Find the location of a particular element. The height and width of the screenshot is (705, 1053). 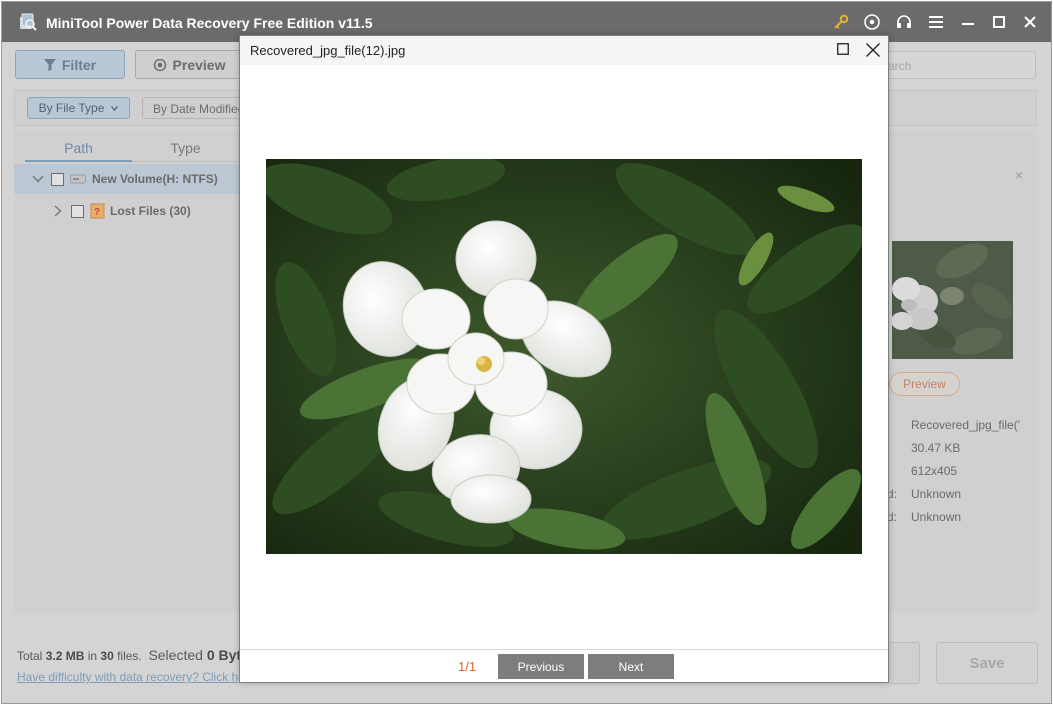

detail-size: 30.47 KB is located at coordinates (936, 448).